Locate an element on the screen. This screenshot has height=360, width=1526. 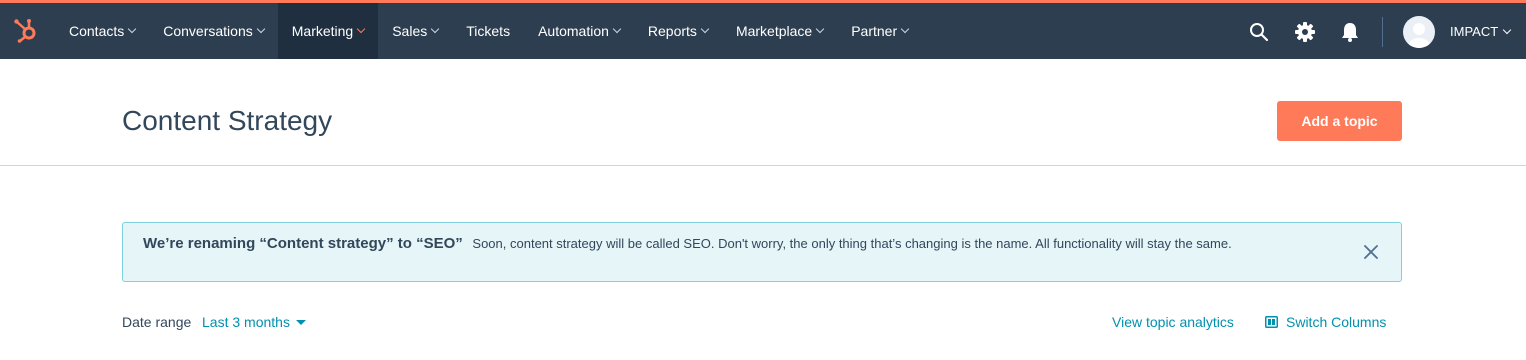
nav-item-conversations: Conversations is located at coordinates (213, 31).